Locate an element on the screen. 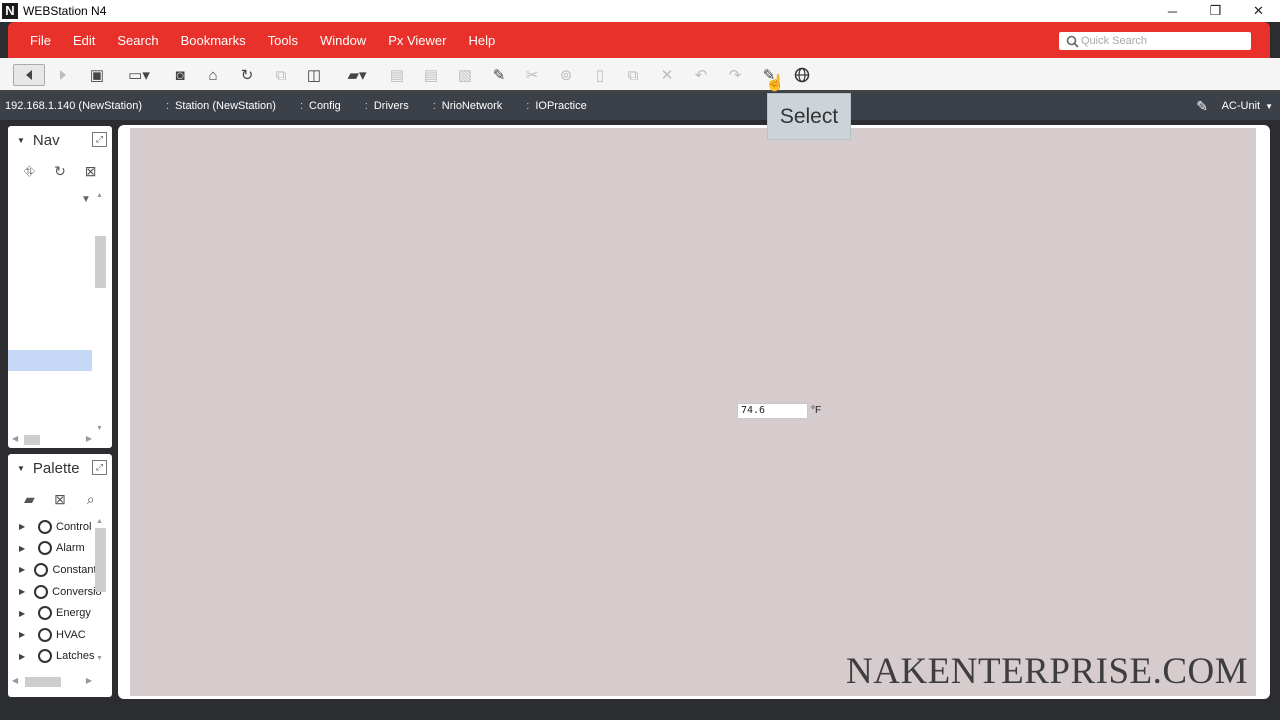 Image resolution: width=1280 pixels, height=720 pixels. edit-doc-button: ✎ is located at coordinates (499, 75).